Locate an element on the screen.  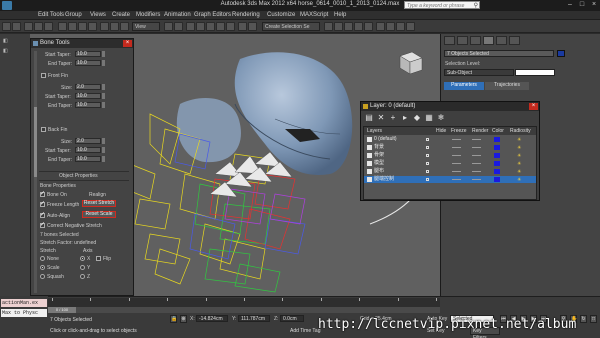
object-properties-header: Object Properties is located at coordinates (78, 176).